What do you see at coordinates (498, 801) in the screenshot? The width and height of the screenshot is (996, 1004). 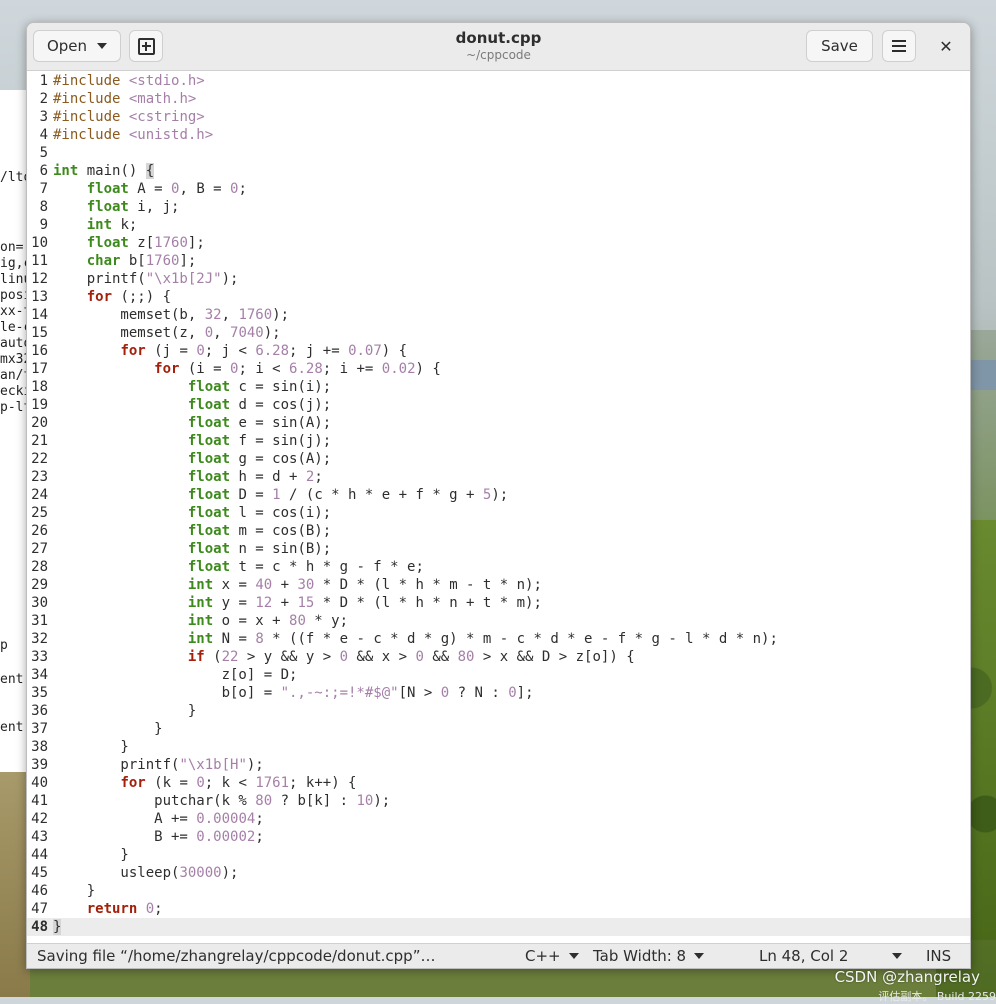 I see `code-line: 41 putchar(k % 80 ? b[k] : 10);` at bounding box center [498, 801].